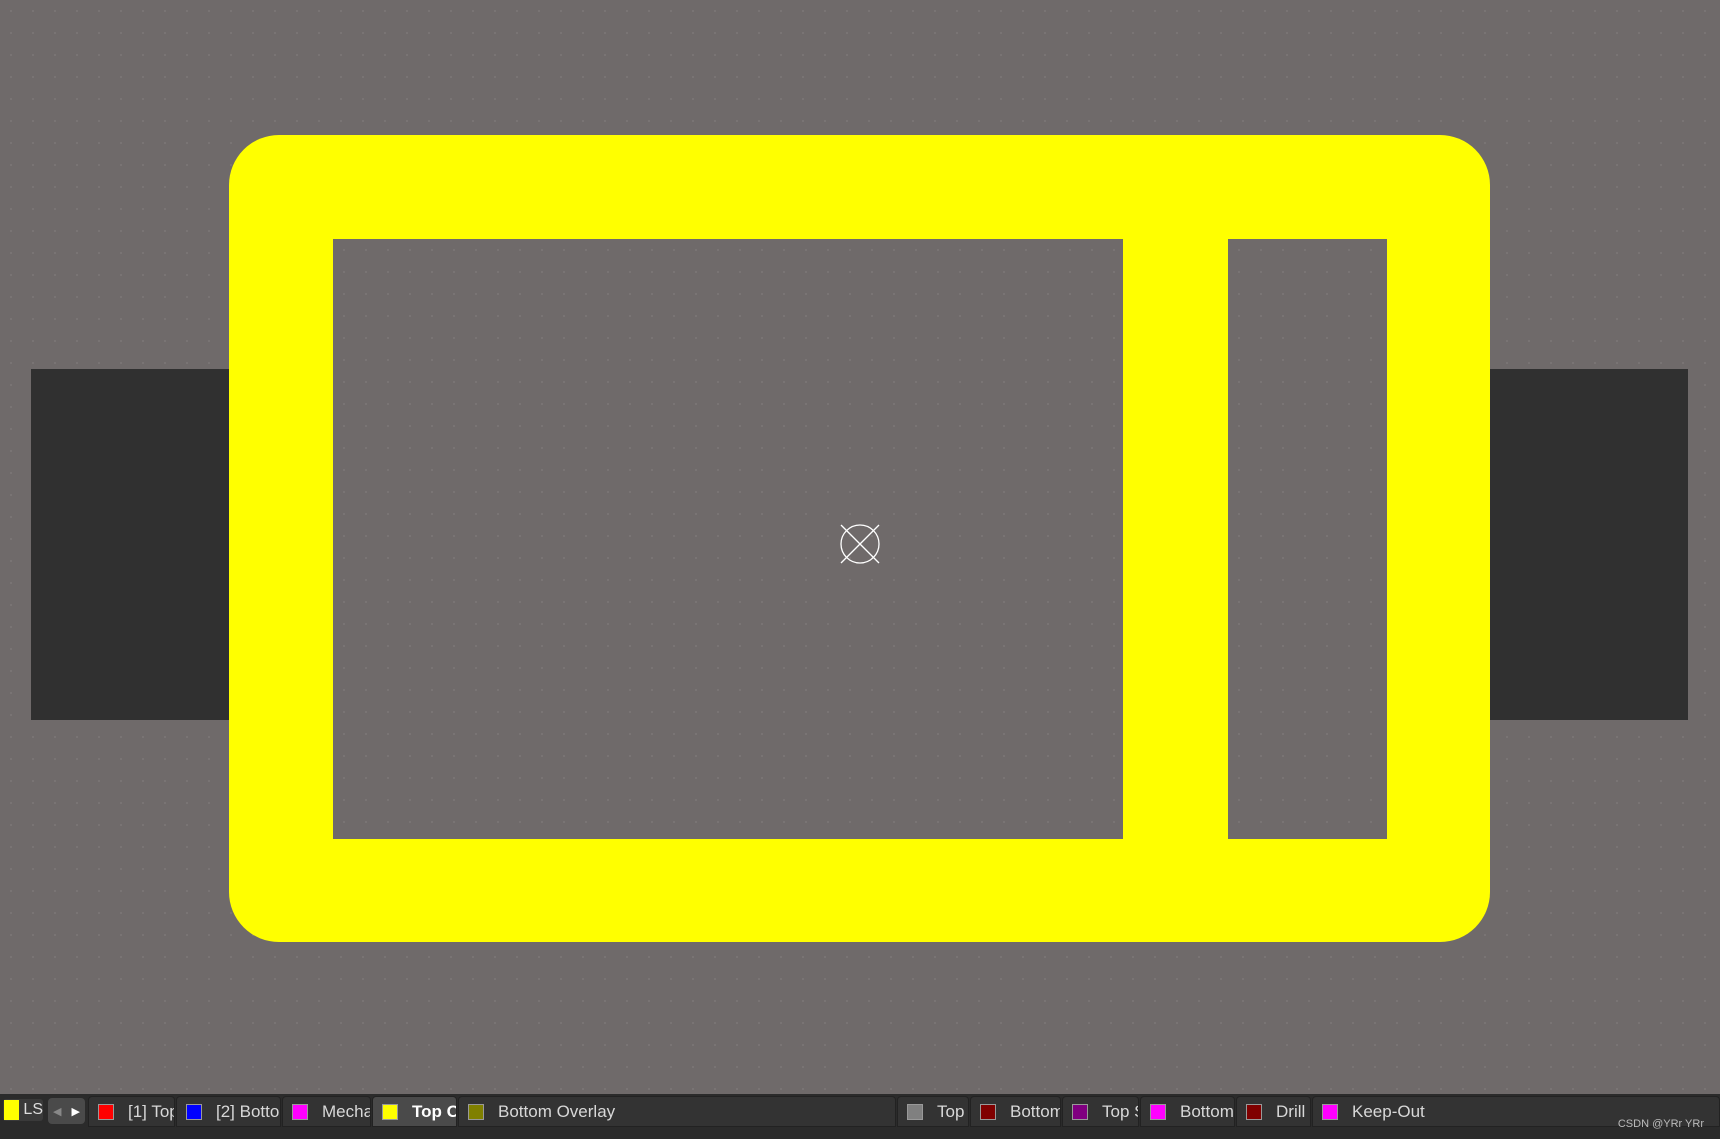 The width and height of the screenshot is (1720, 1139). What do you see at coordinates (933, 1111) in the screenshot?
I see `layer-tab: Top Paste` at bounding box center [933, 1111].